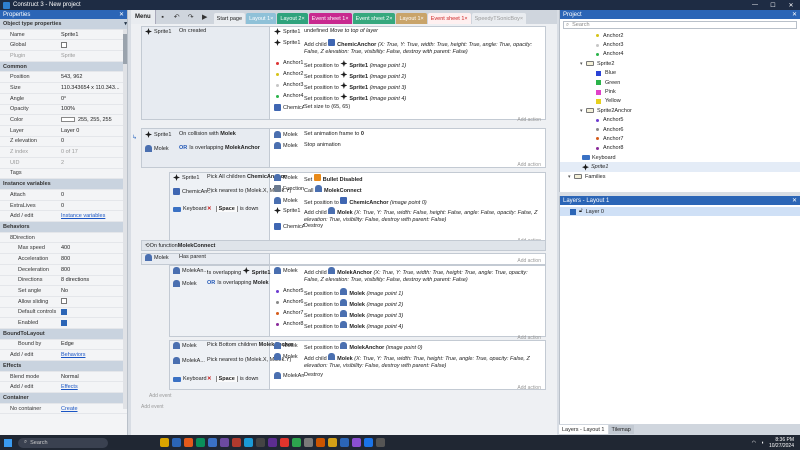  What do you see at coordinates (94, 216) in the screenshot?
I see `property-value: Instance variables` at bounding box center [94, 216].